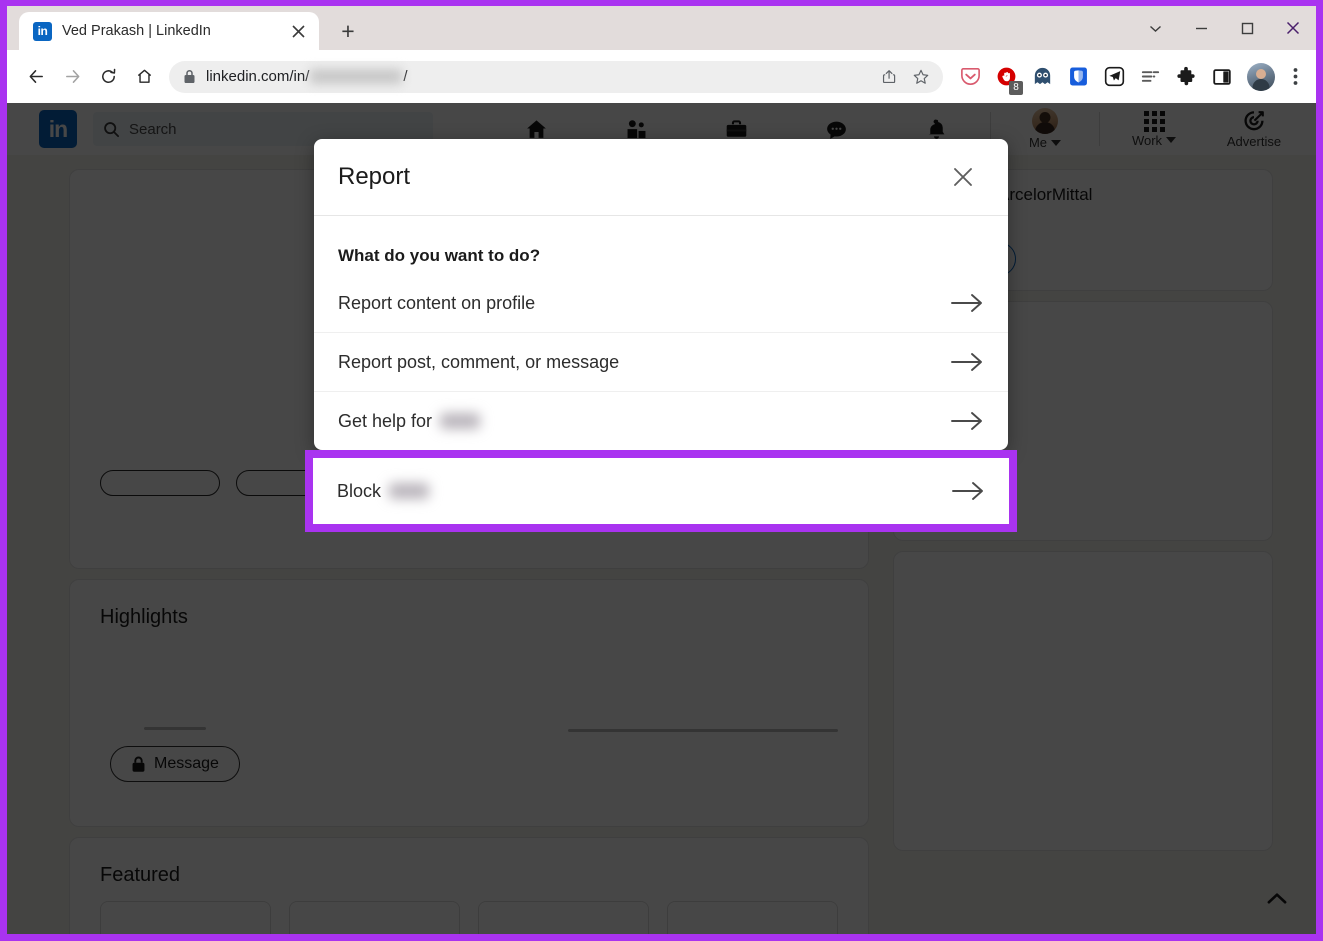  What do you see at coordinates (356, 76) in the screenshot?
I see `redacted-username` at bounding box center [356, 76].